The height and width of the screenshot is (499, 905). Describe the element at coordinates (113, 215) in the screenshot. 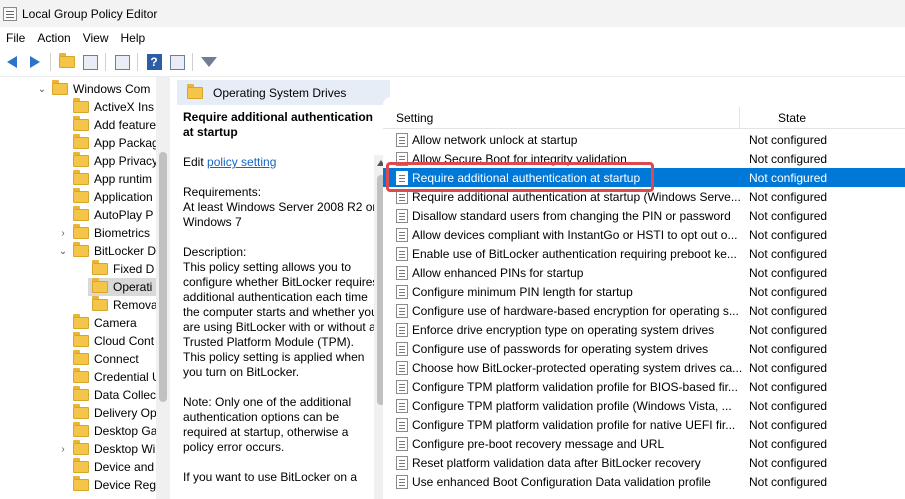

I see `tree-item: AutoPlay P` at that location.